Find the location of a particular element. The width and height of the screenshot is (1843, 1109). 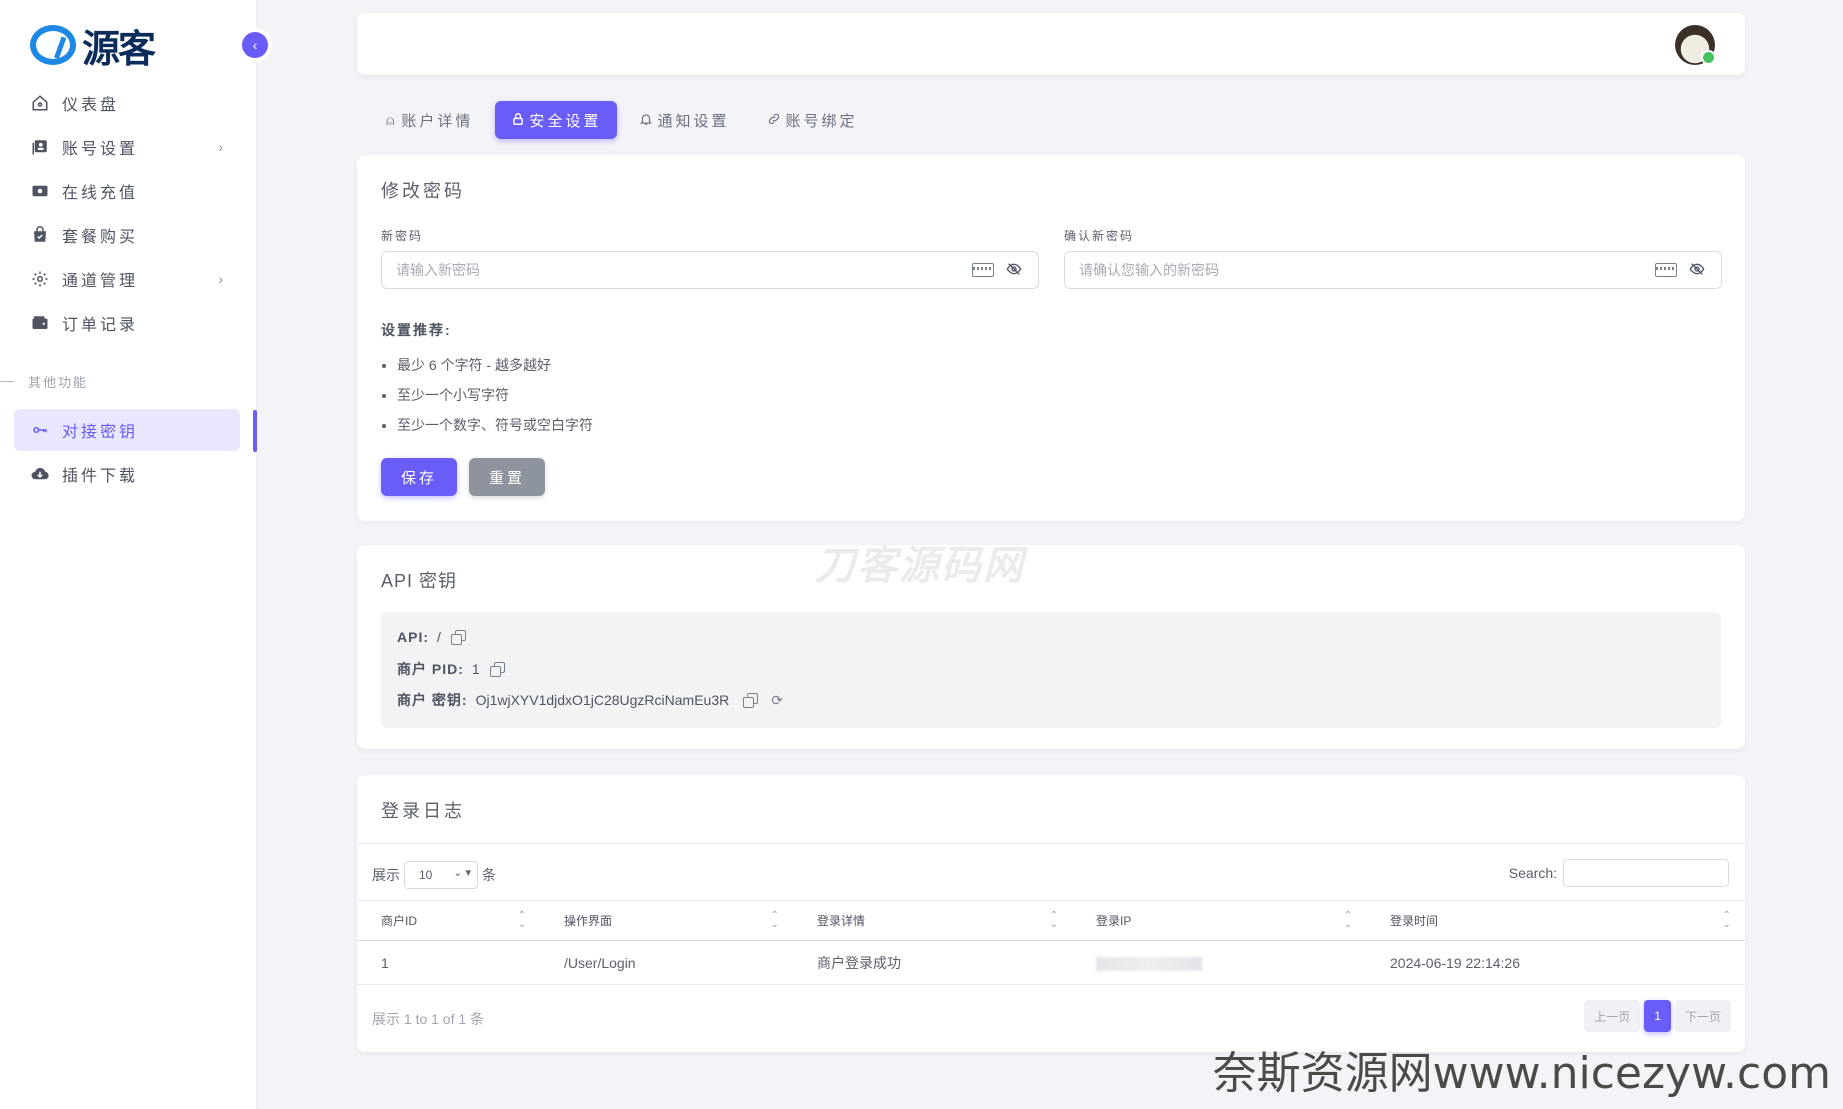

tab-notification-settings: 通知设置 is located at coordinates (684, 120).